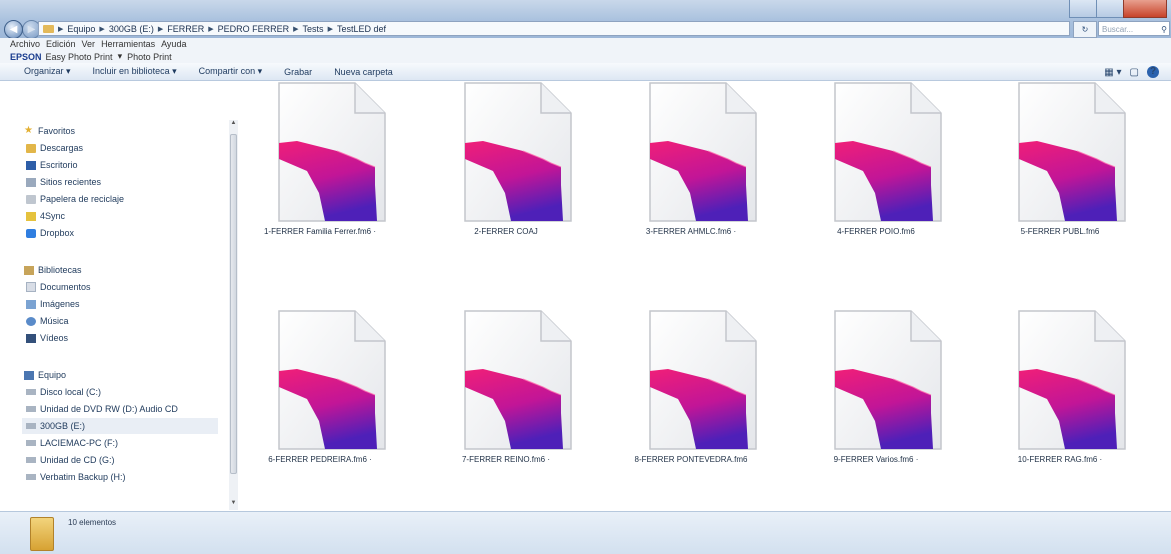 This screenshot has height=554, width=1171. I want to click on sidebar-item-musica: Música, so click(47, 321).